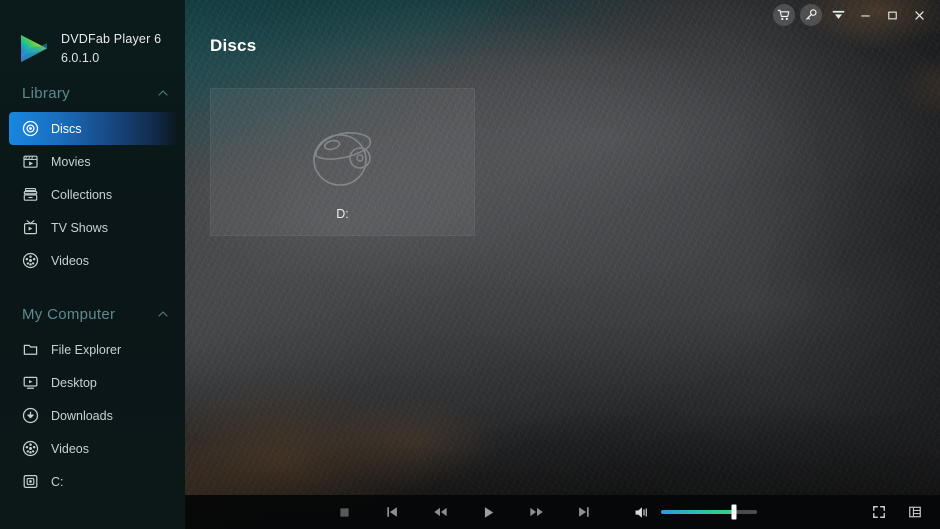 This screenshot has width=940, height=529. Describe the element at coordinates (33, 49) in the screenshot. I see `rainbow-play-logo-icon` at that location.